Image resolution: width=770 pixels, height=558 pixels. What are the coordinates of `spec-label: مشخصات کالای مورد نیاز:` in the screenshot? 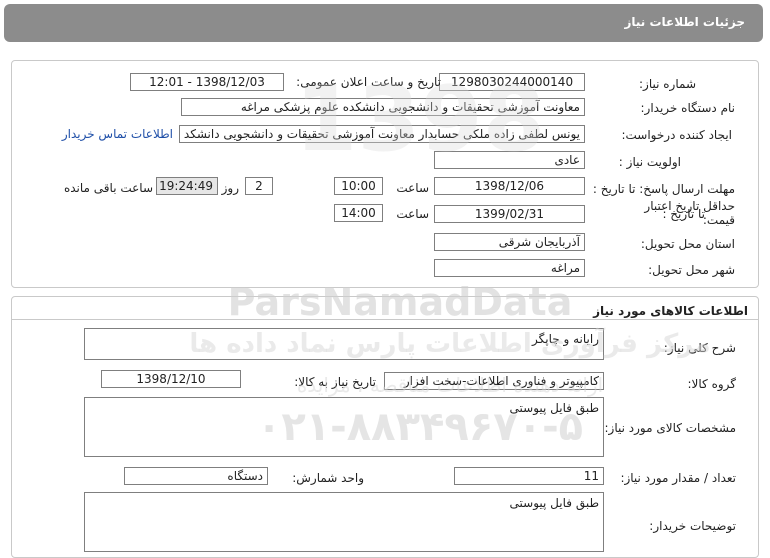 It's located at (670, 428).